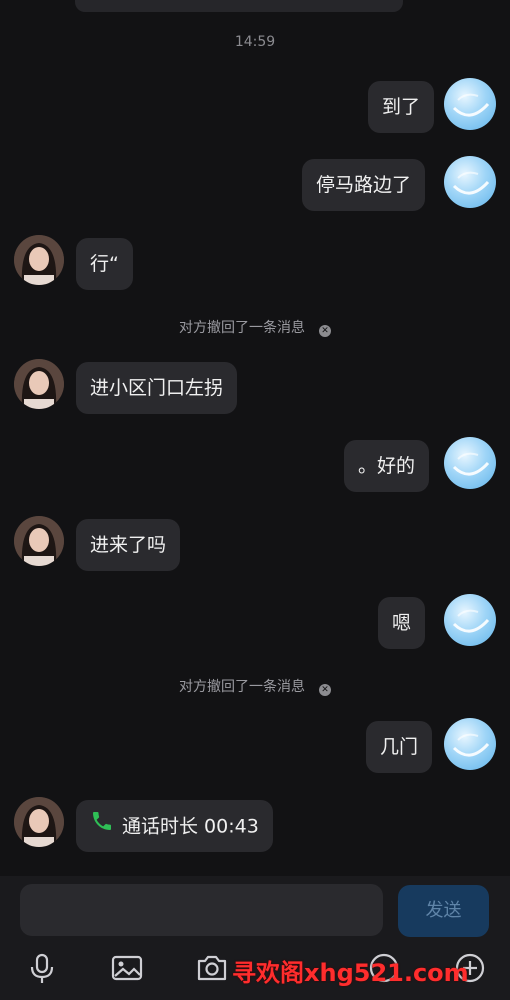  Describe the element at coordinates (399, 747) in the screenshot. I see `message-bubble-sent: 几门` at that location.